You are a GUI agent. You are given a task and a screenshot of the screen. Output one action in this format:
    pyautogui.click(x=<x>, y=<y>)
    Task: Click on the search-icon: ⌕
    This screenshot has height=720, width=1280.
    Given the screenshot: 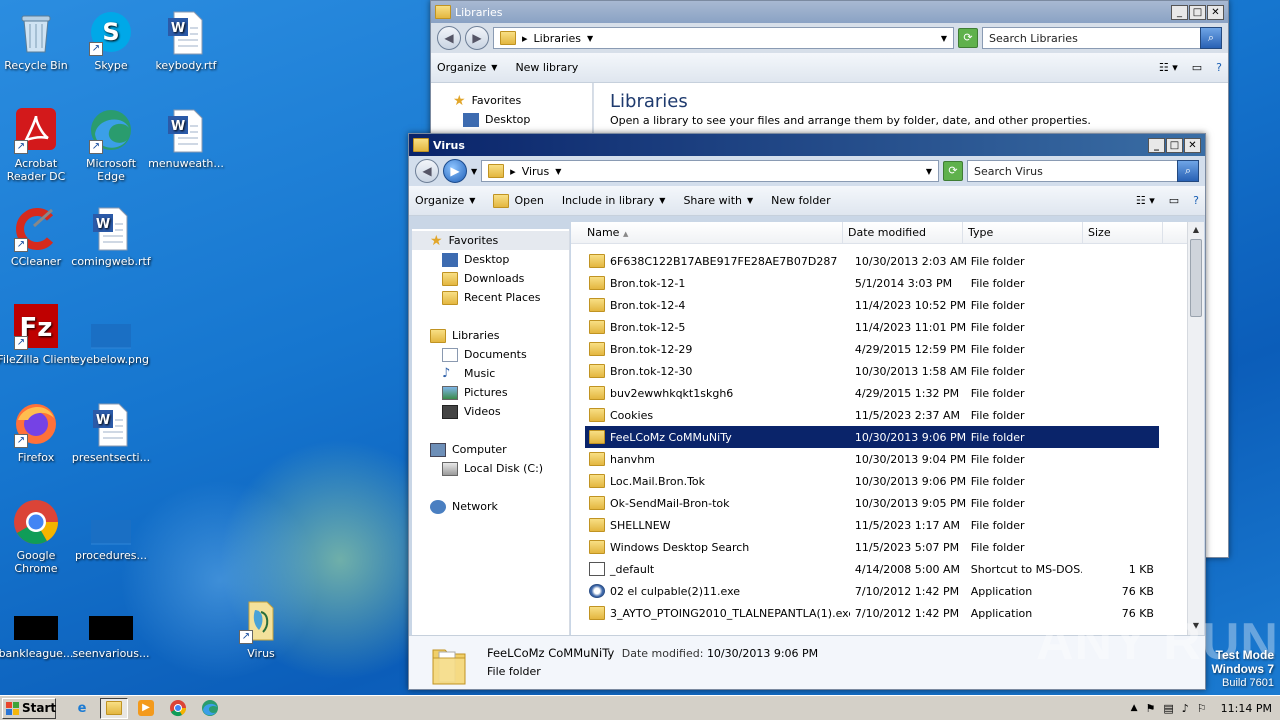 What is the action you would take?
    pyautogui.click(x=1188, y=171)
    